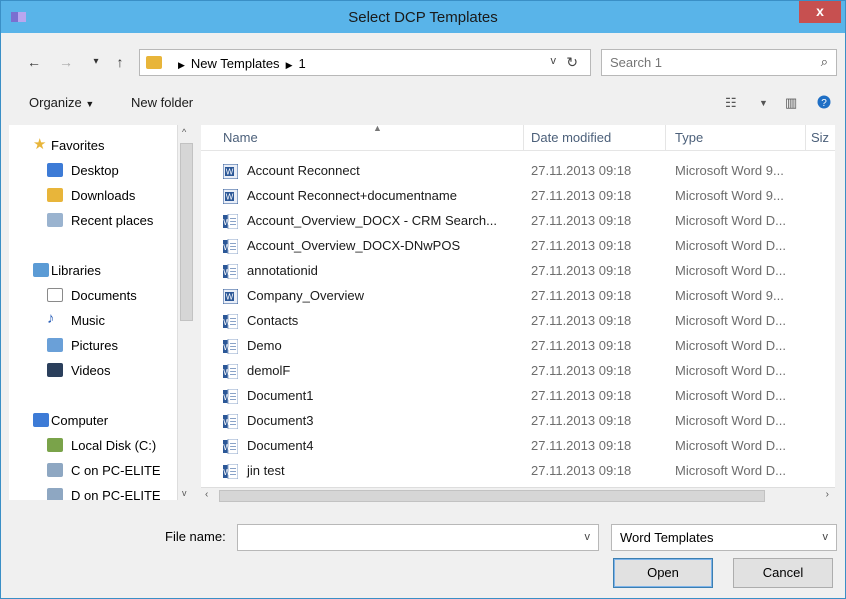  Describe the element at coordinates (840, 312) in the screenshot. I see `file-list-scrollbar` at that location.